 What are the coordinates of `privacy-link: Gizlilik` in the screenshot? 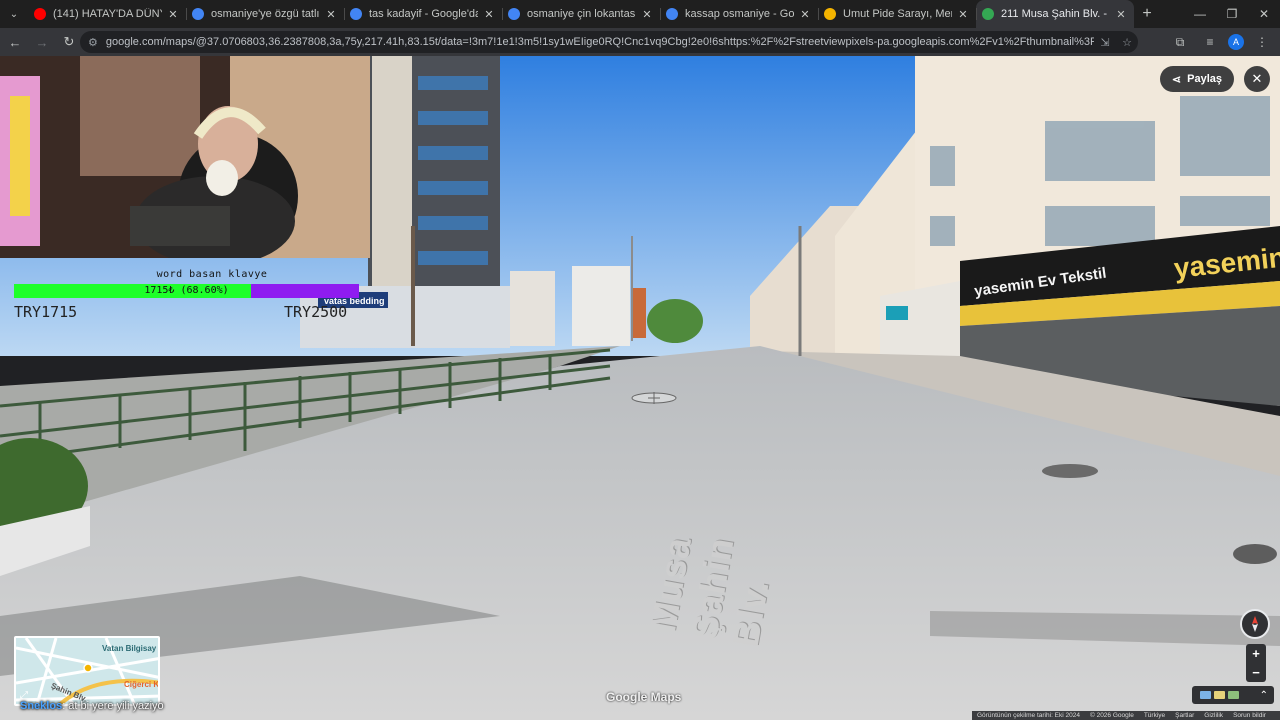 It's located at (1213, 715).